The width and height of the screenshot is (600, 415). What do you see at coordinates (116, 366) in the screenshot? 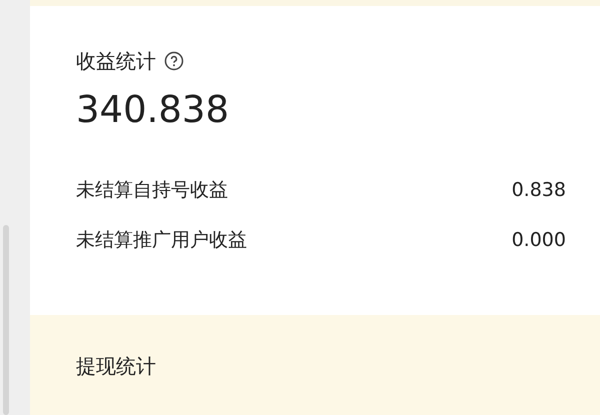
I see `section-title: 提现统计` at bounding box center [116, 366].